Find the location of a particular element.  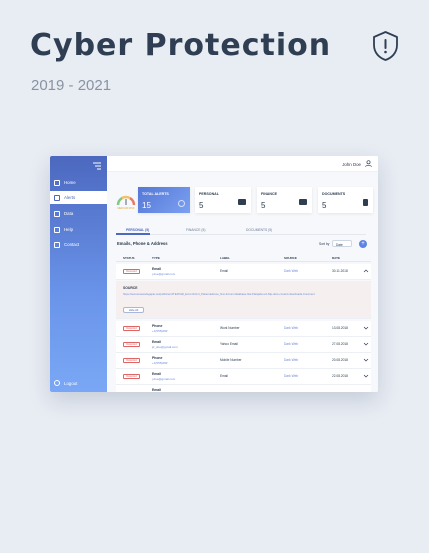

cell-label: Yahoo Email is located at coordinates (229, 344).